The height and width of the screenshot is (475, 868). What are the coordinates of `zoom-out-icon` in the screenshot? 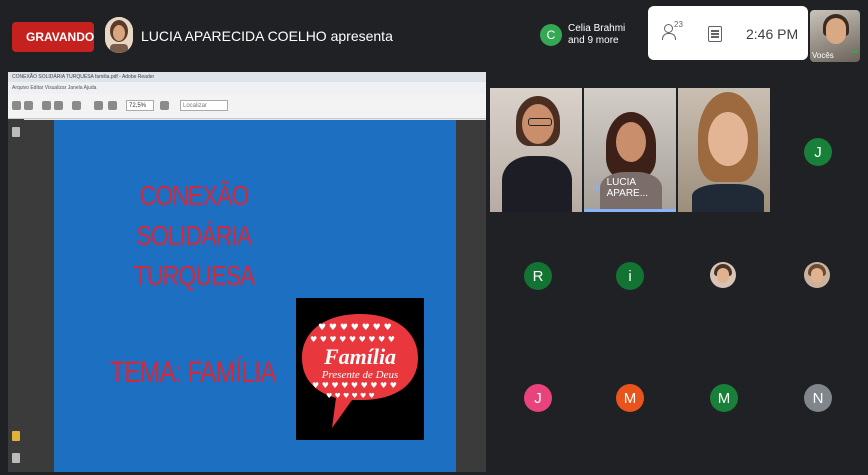 It's located at (98, 105).